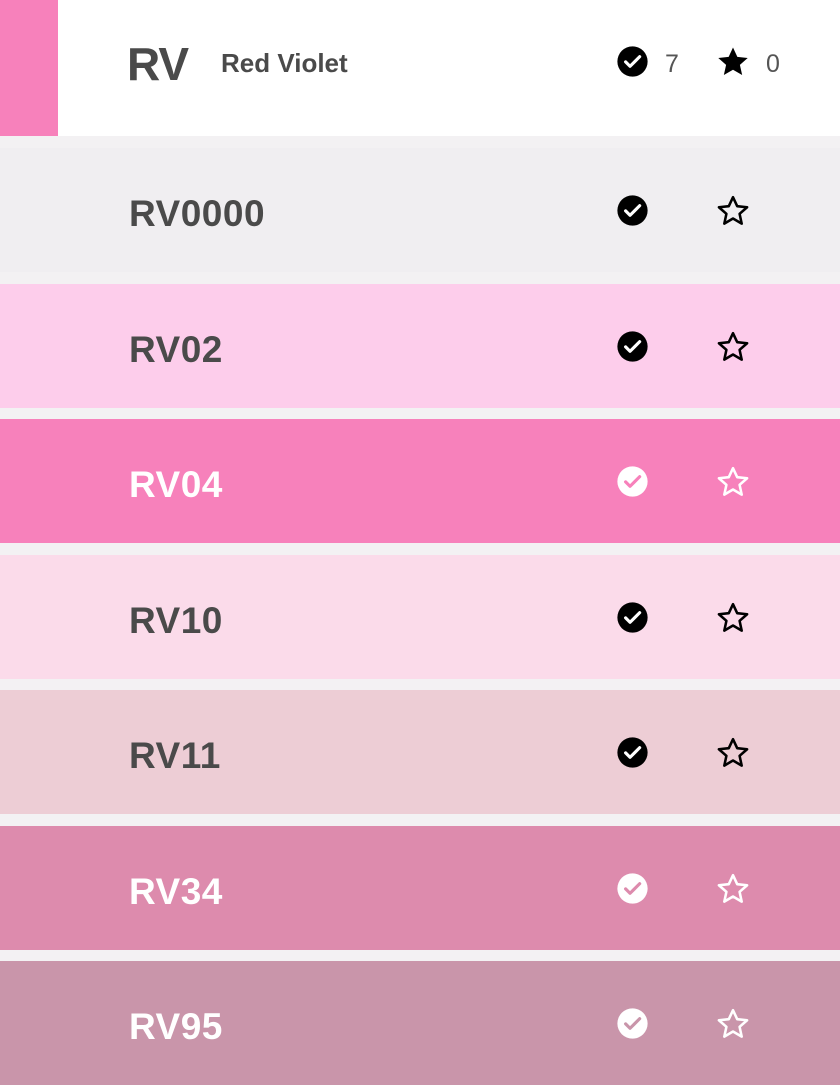 This screenshot has width=840, height=1085. What do you see at coordinates (176, 484) in the screenshot?
I see `color-code: RV04` at bounding box center [176, 484].